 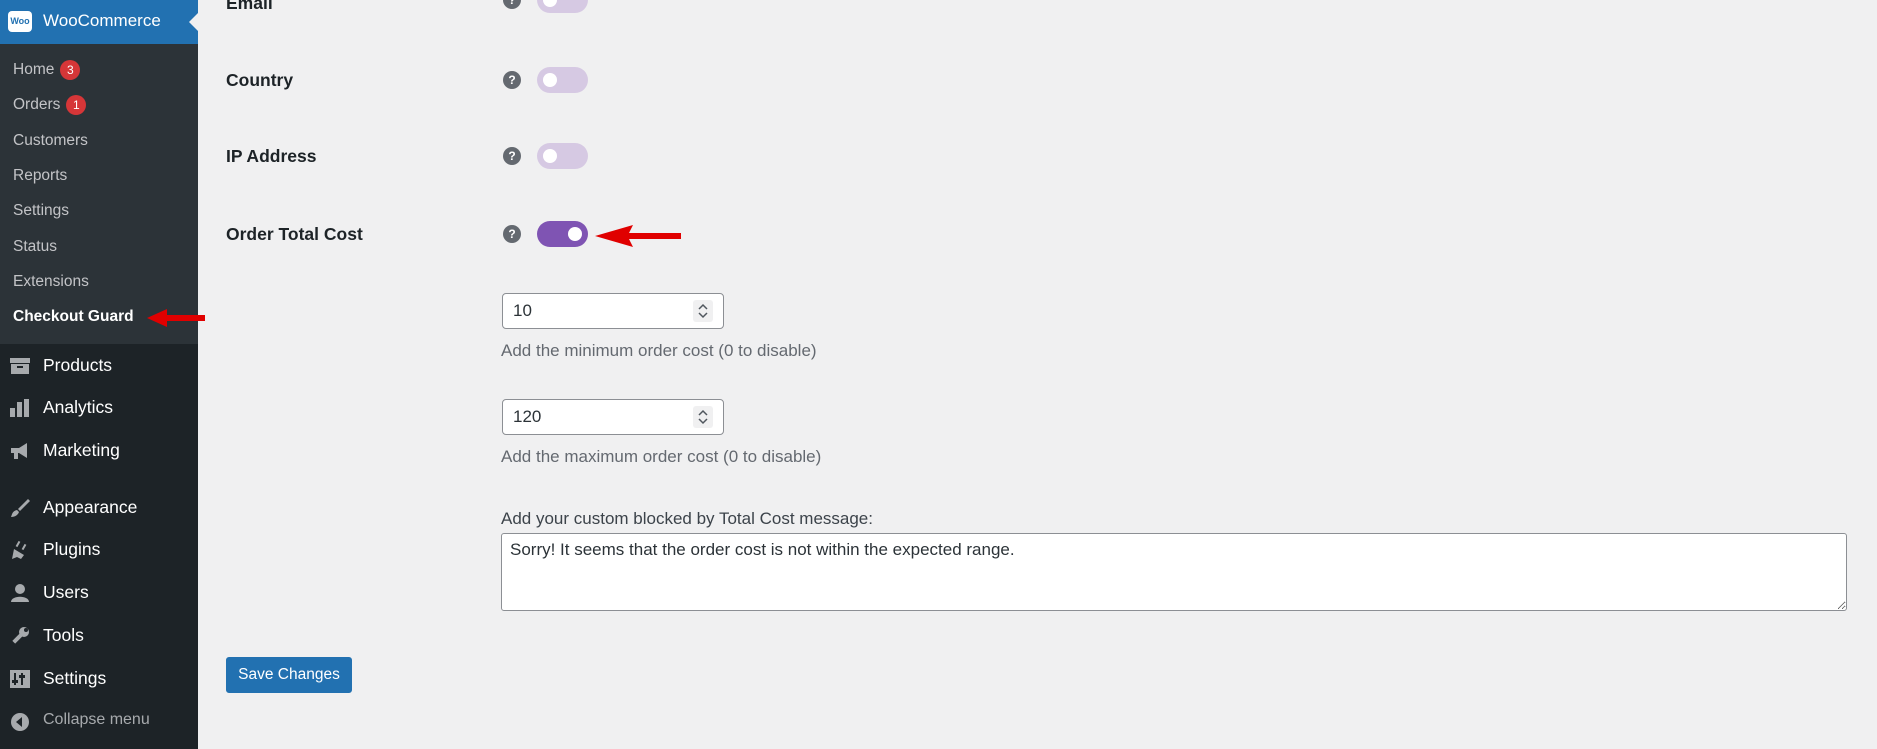 I want to click on menu-item-label: Marketing, so click(x=81, y=450).